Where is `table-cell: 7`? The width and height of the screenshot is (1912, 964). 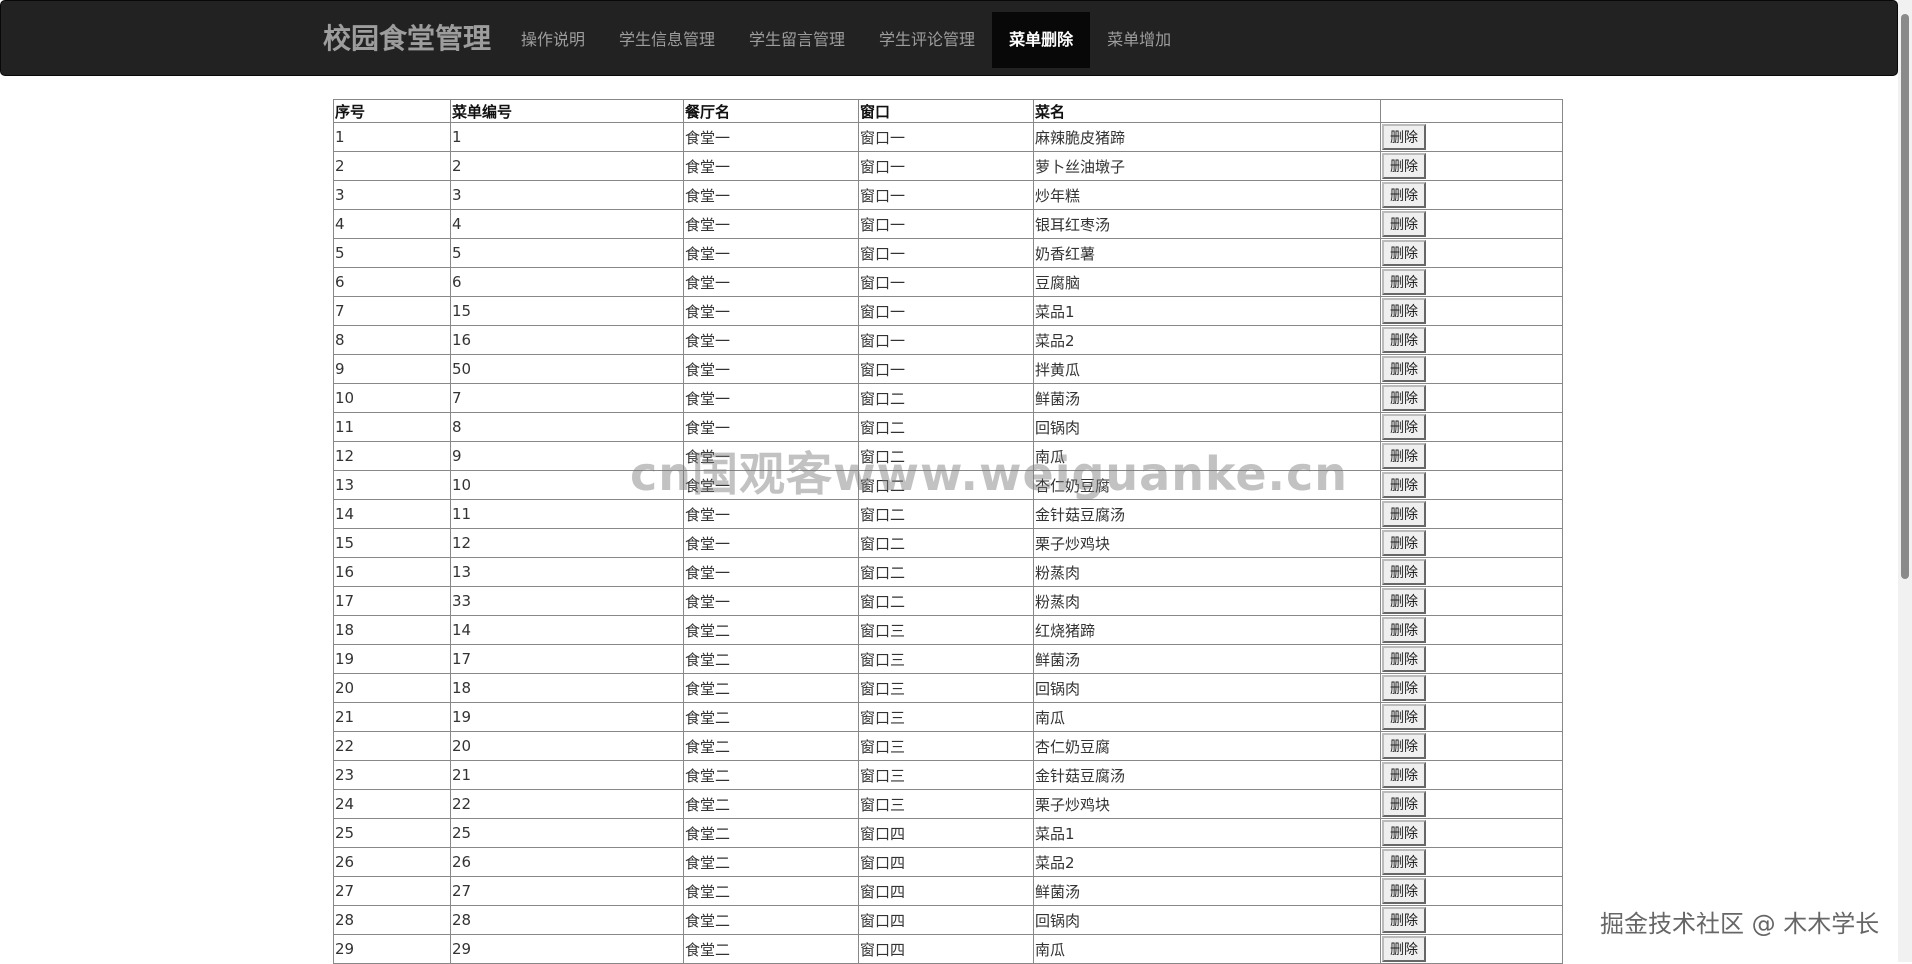 table-cell: 7 is located at coordinates (392, 311).